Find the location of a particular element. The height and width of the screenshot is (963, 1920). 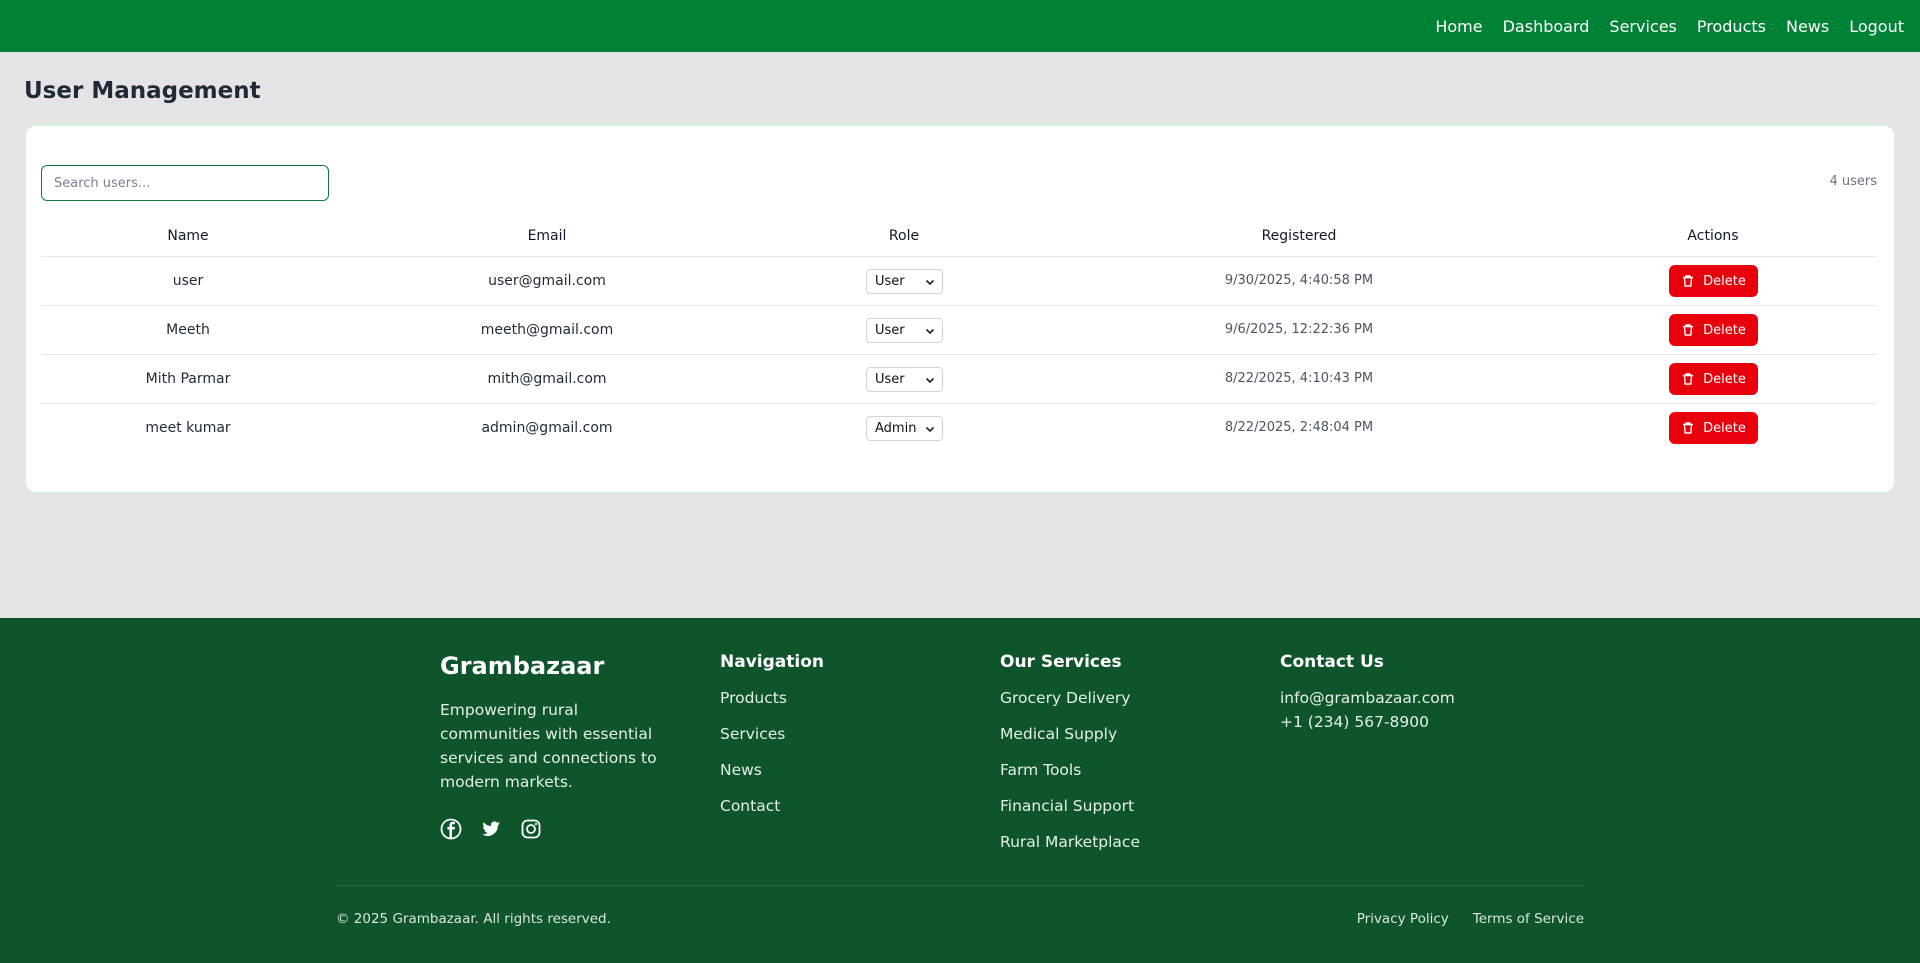

footer-link-news: News is located at coordinates (753, 776).